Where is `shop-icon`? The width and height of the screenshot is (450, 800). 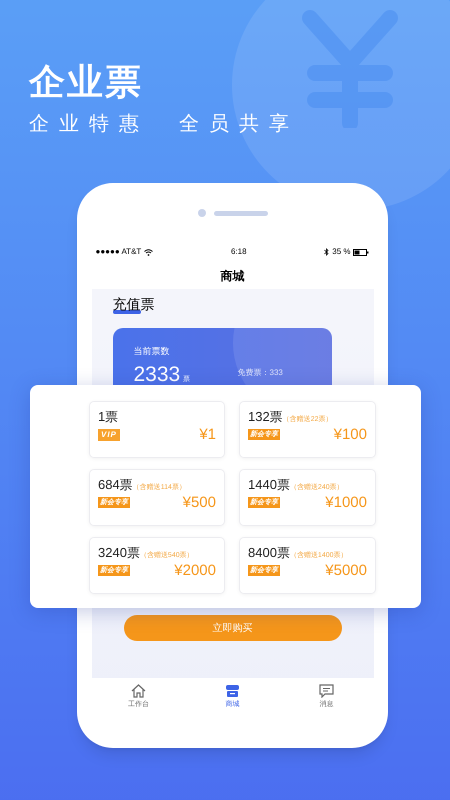 shop-icon is located at coordinates (232, 691).